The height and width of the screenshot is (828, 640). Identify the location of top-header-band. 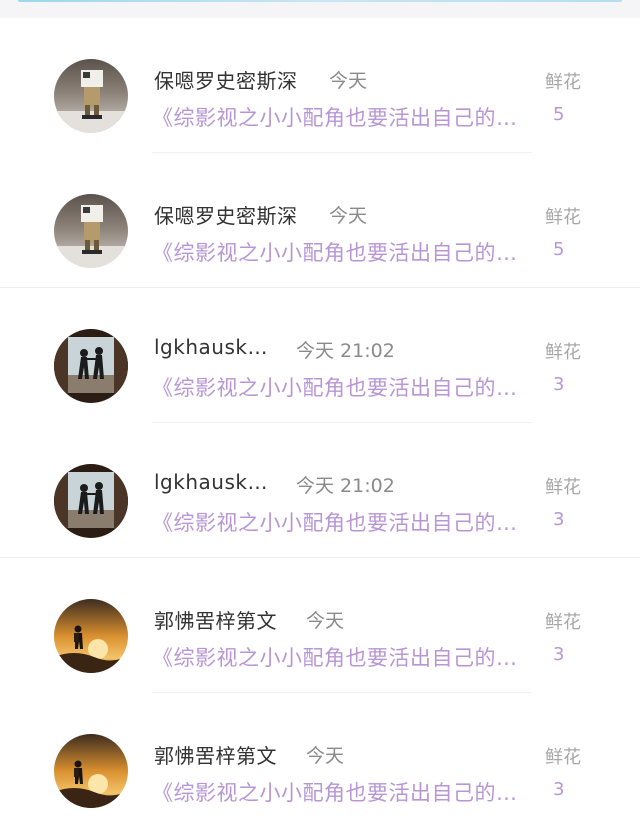
(320, 9).